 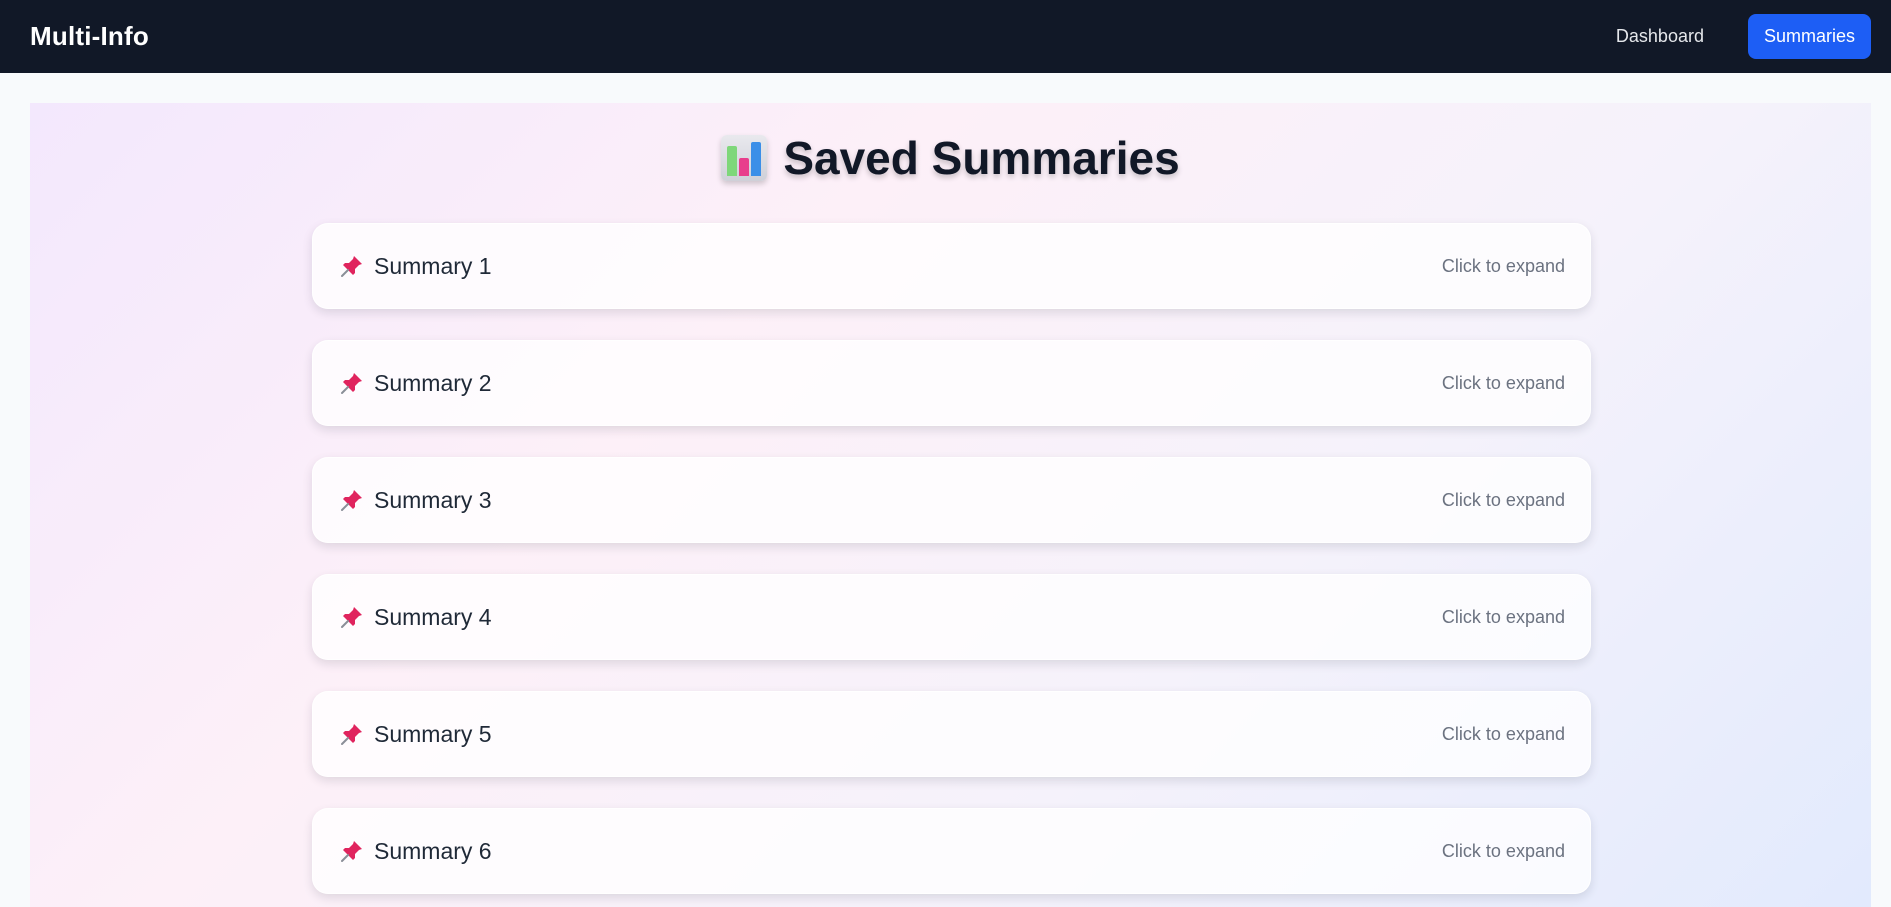 I want to click on summary-card-1: Summary 1 Click to expand, so click(x=951, y=266).